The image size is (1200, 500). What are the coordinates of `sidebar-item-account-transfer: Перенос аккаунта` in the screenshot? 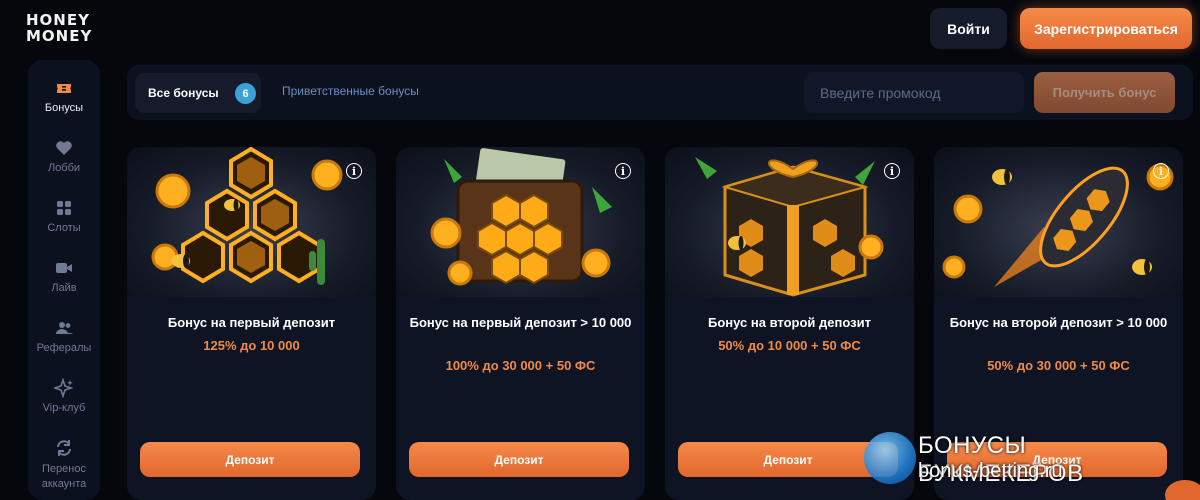 It's located at (64, 465).